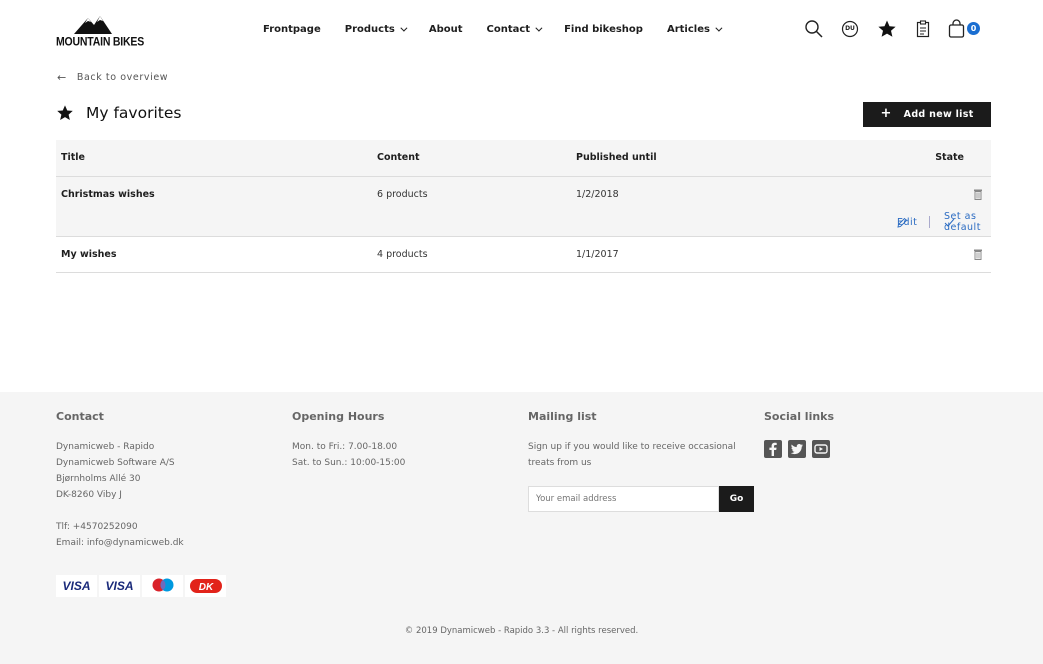 The width and height of the screenshot is (1043, 664). Describe the element at coordinates (115, 463) in the screenshot. I see `footer-contact-line: Dynamicweb Software A/S` at that location.